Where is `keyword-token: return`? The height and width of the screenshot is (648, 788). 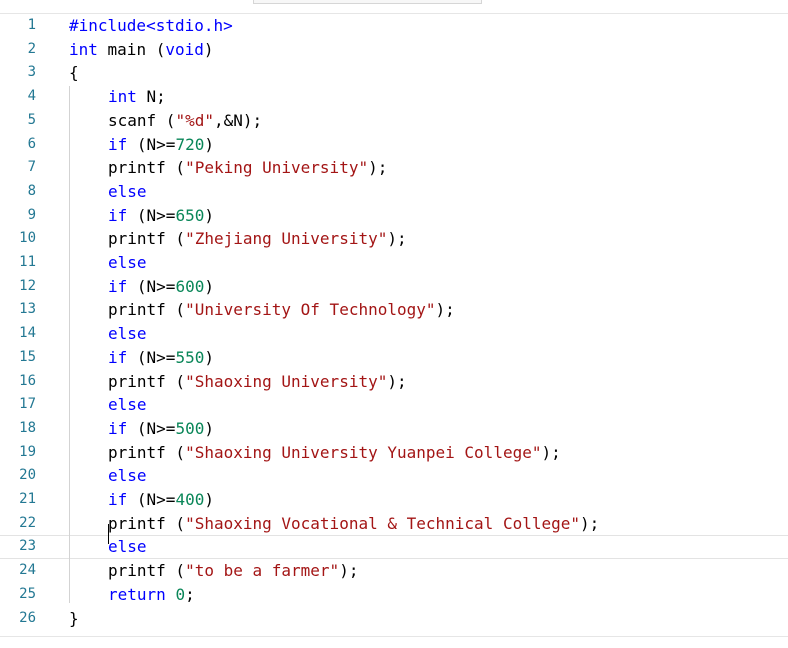
keyword-token: return is located at coordinates (137, 594).